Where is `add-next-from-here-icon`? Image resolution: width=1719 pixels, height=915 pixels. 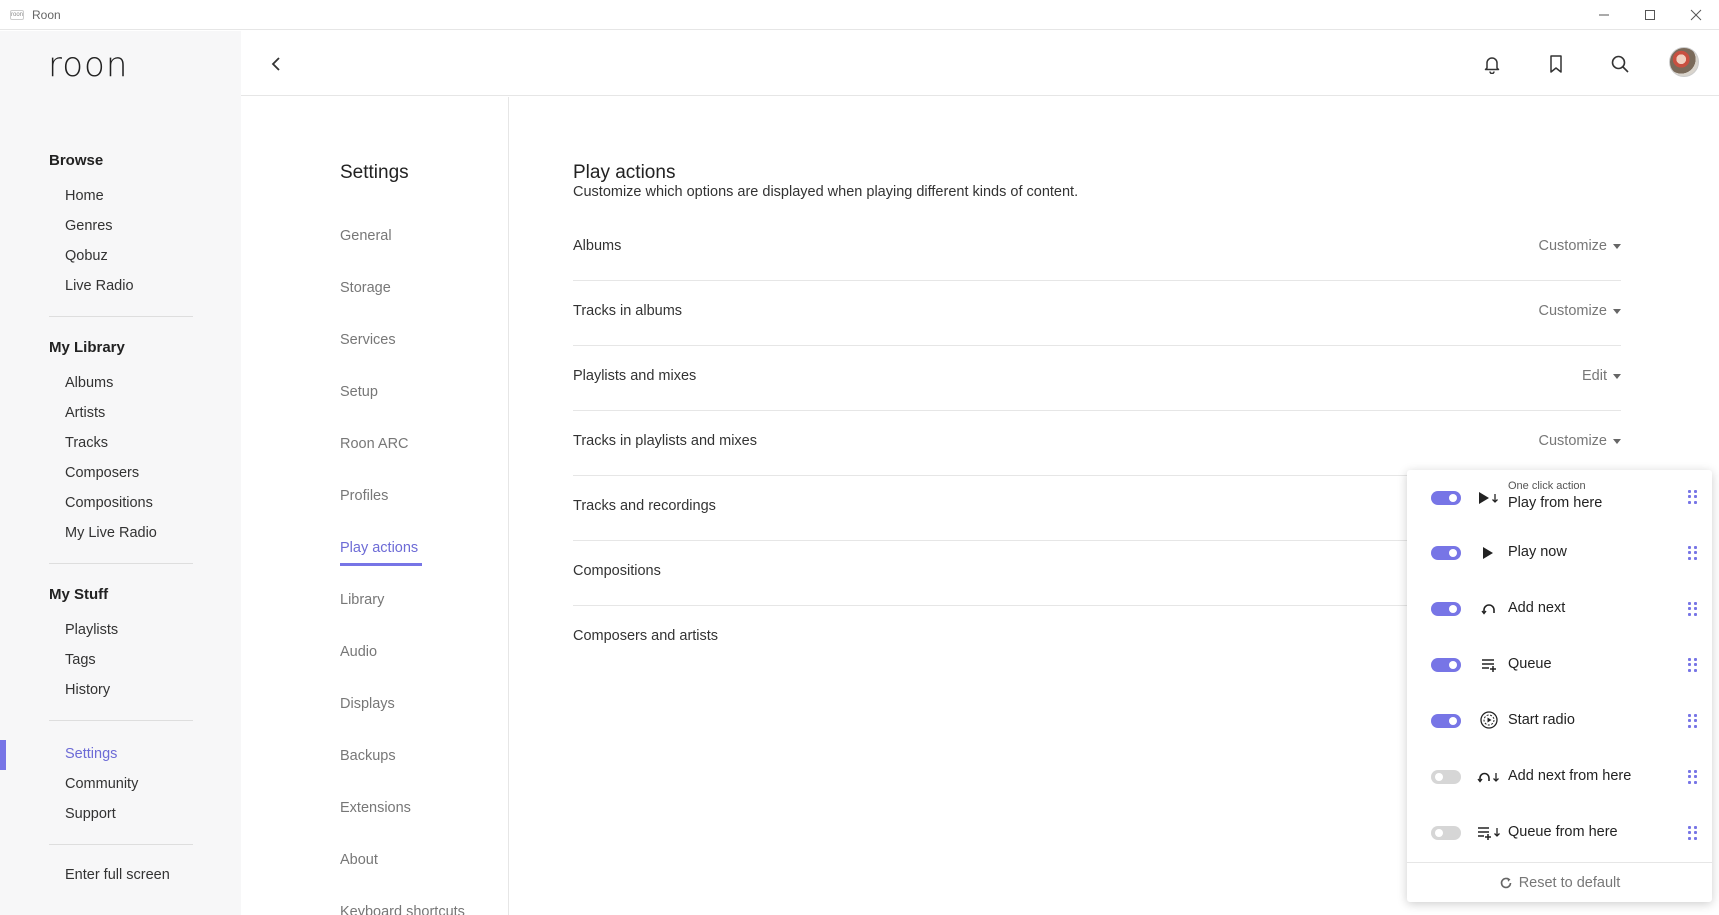 add-next-from-here-icon is located at coordinates (1489, 777).